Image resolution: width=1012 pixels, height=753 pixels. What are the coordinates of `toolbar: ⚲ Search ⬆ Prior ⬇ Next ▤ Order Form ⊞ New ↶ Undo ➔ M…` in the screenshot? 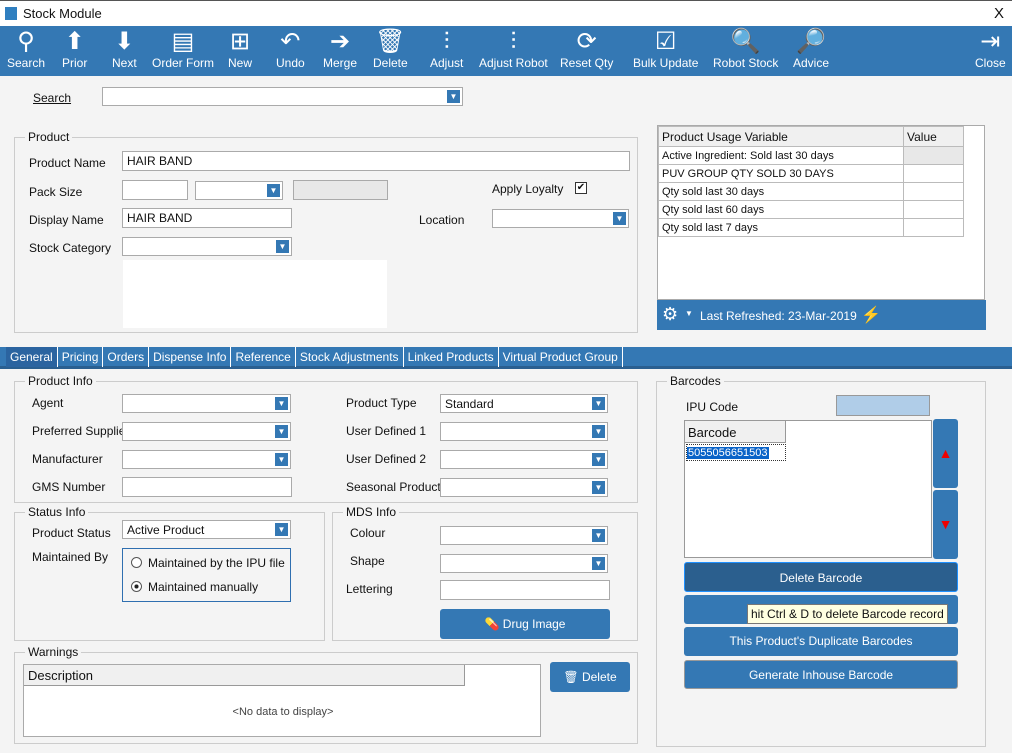 It's located at (506, 51).